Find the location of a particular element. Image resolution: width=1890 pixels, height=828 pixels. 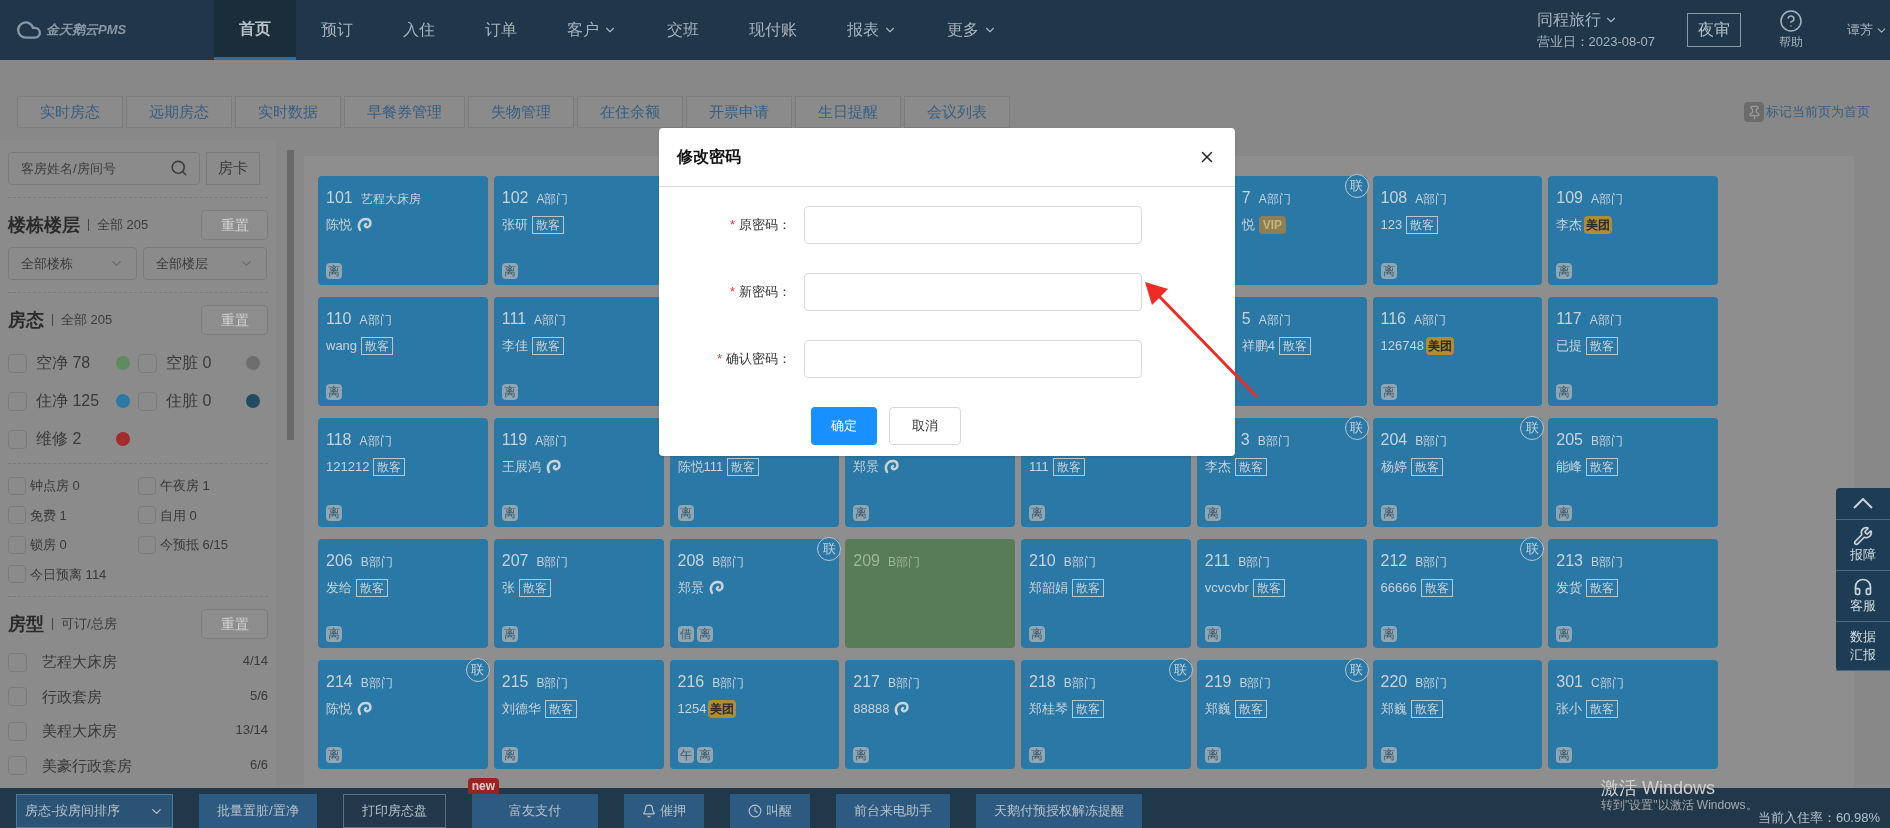

set-home-link: 标记当前页为首页 is located at coordinates (1807, 112).